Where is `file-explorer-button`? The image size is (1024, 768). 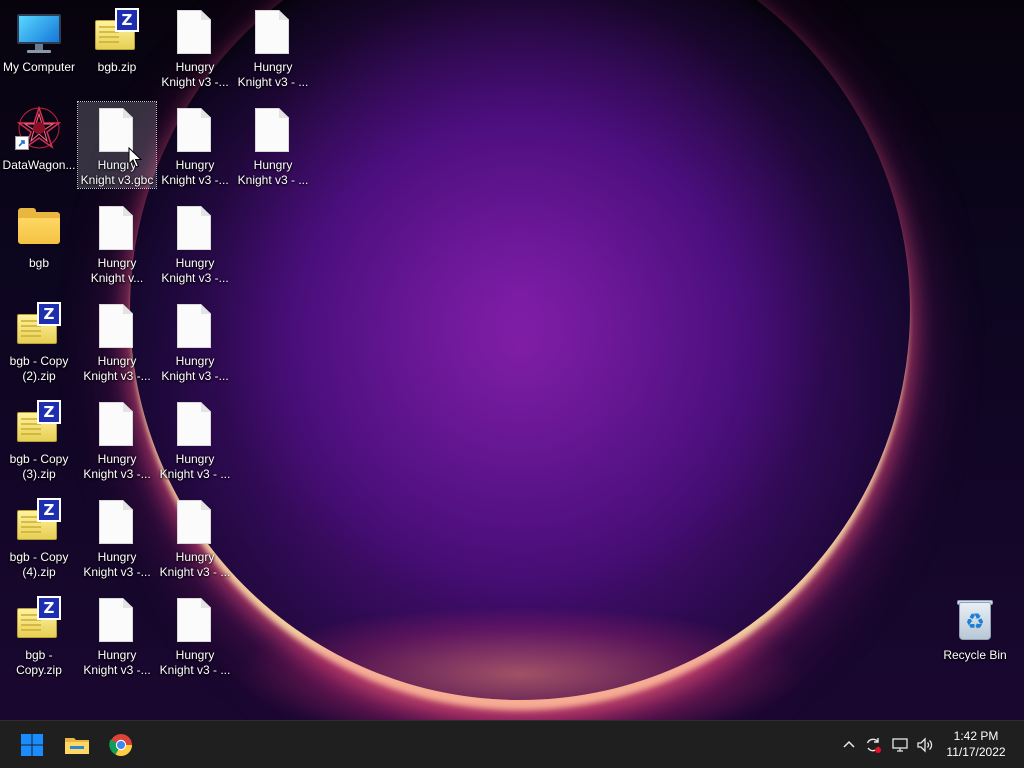 file-explorer-button is located at coordinates (77, 745).